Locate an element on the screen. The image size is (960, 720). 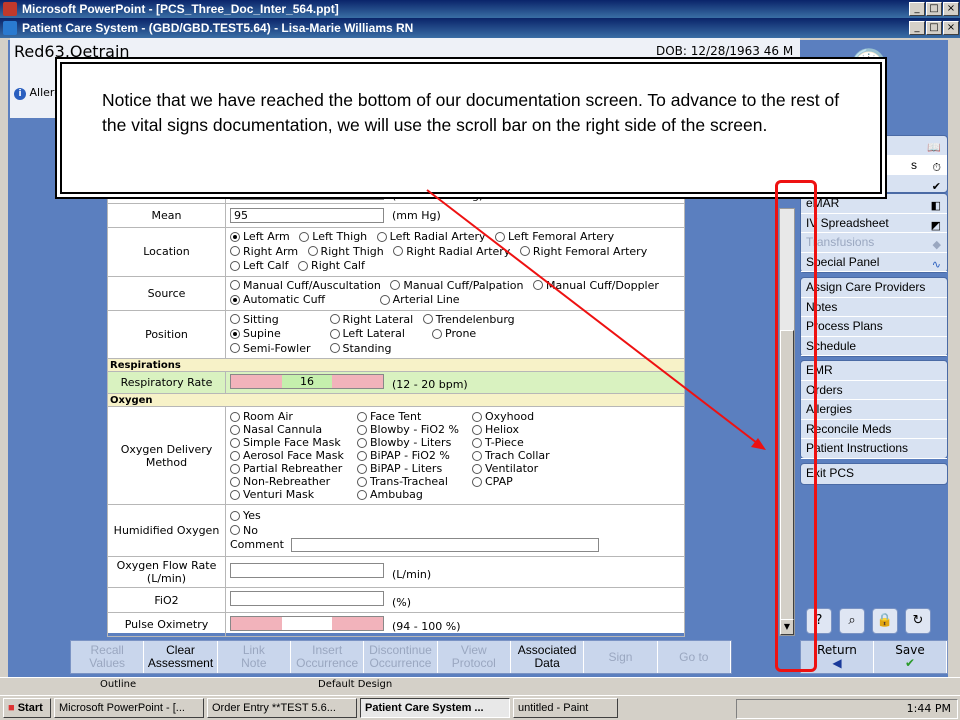
pointer-arrow is located at coordinates (596, 319).